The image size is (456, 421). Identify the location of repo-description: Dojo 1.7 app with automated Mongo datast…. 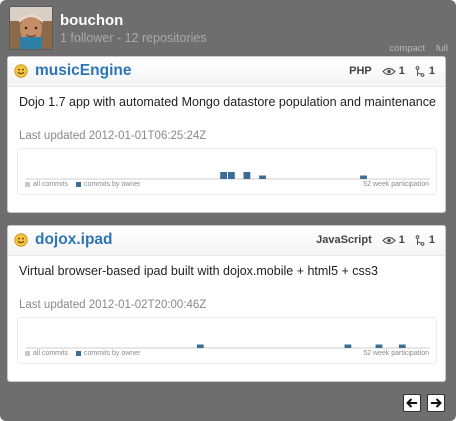
(227, 102).